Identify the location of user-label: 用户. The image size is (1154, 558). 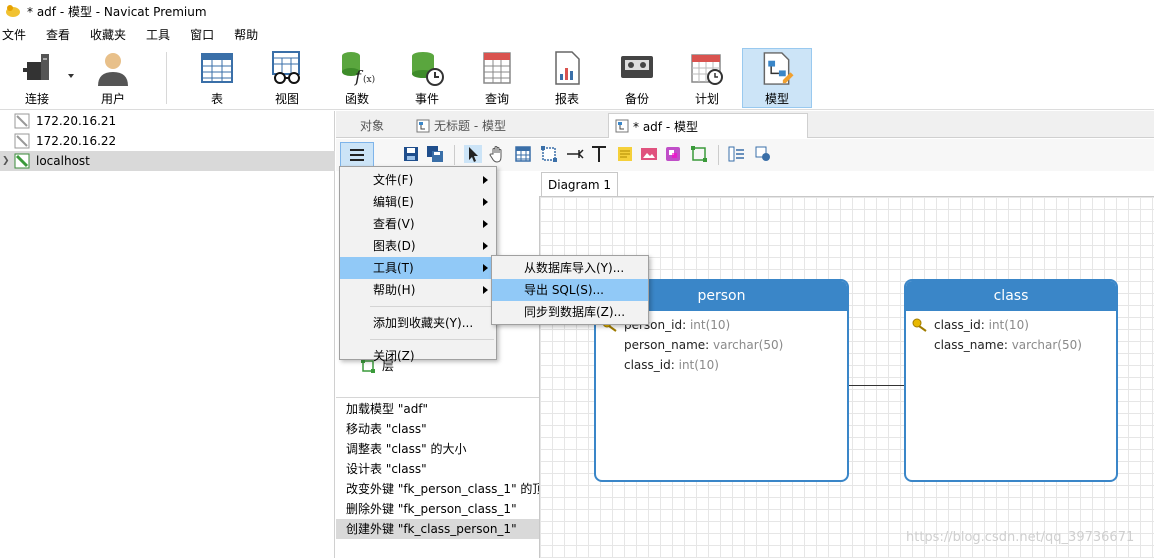
(112, 99).